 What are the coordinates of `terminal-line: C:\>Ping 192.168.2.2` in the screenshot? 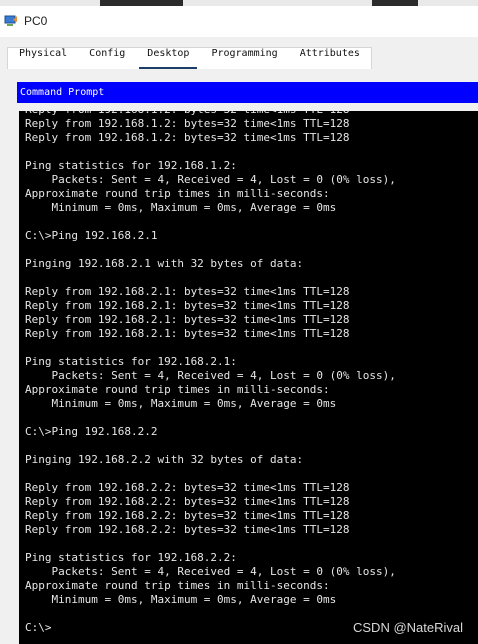 It's located at (91, 431).